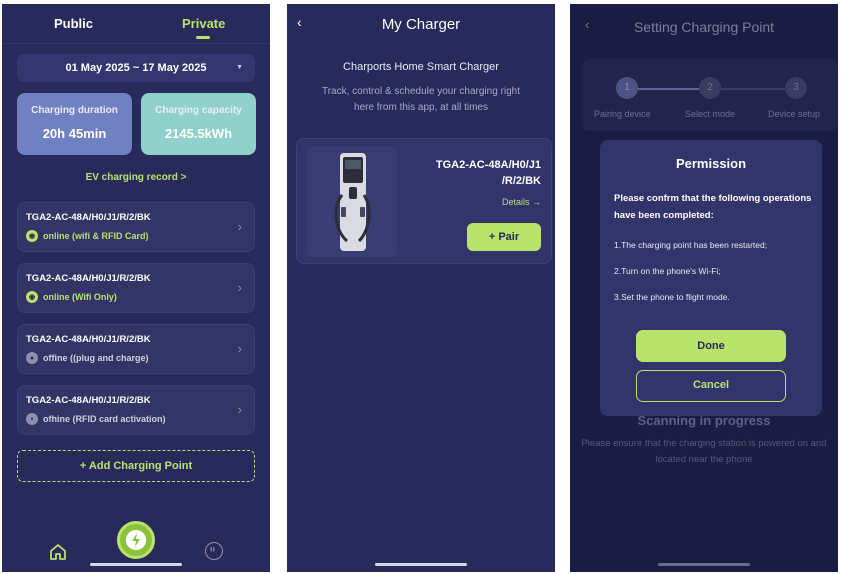  What do you see at coordinates (214, 551) in the screenshot?
I see `pause-icon` at bounding box center [214, 551].